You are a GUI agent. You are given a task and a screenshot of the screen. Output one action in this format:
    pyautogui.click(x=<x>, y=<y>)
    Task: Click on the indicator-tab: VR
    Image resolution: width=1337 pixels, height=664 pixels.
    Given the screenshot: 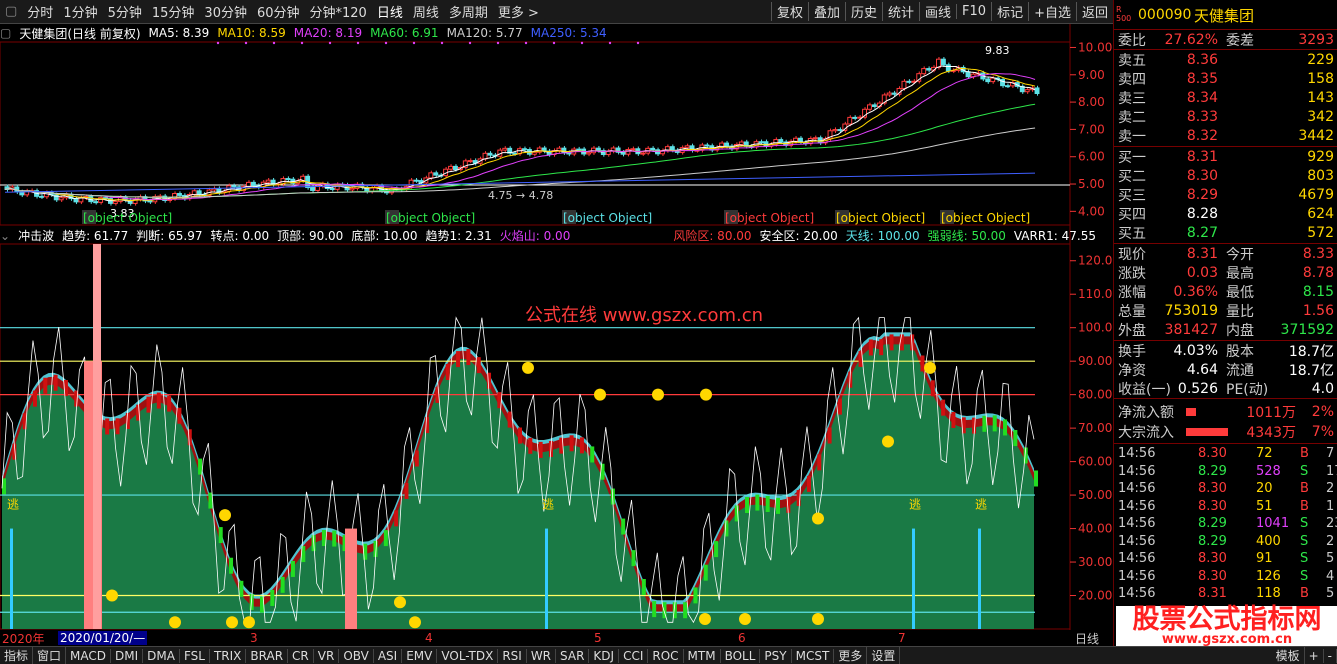 What is the action you would take?
    pyautogui.click(x=327, y=655)
    